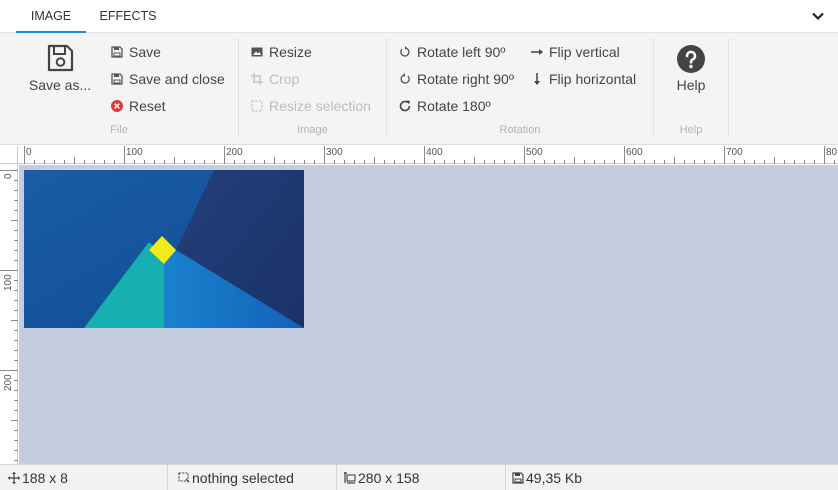 This screenshot has height=490, width=838. What do you see at coordinates (60, 58) in the screenshot?
I see `floppy-disk-icon` at bounding box center [60, 58].